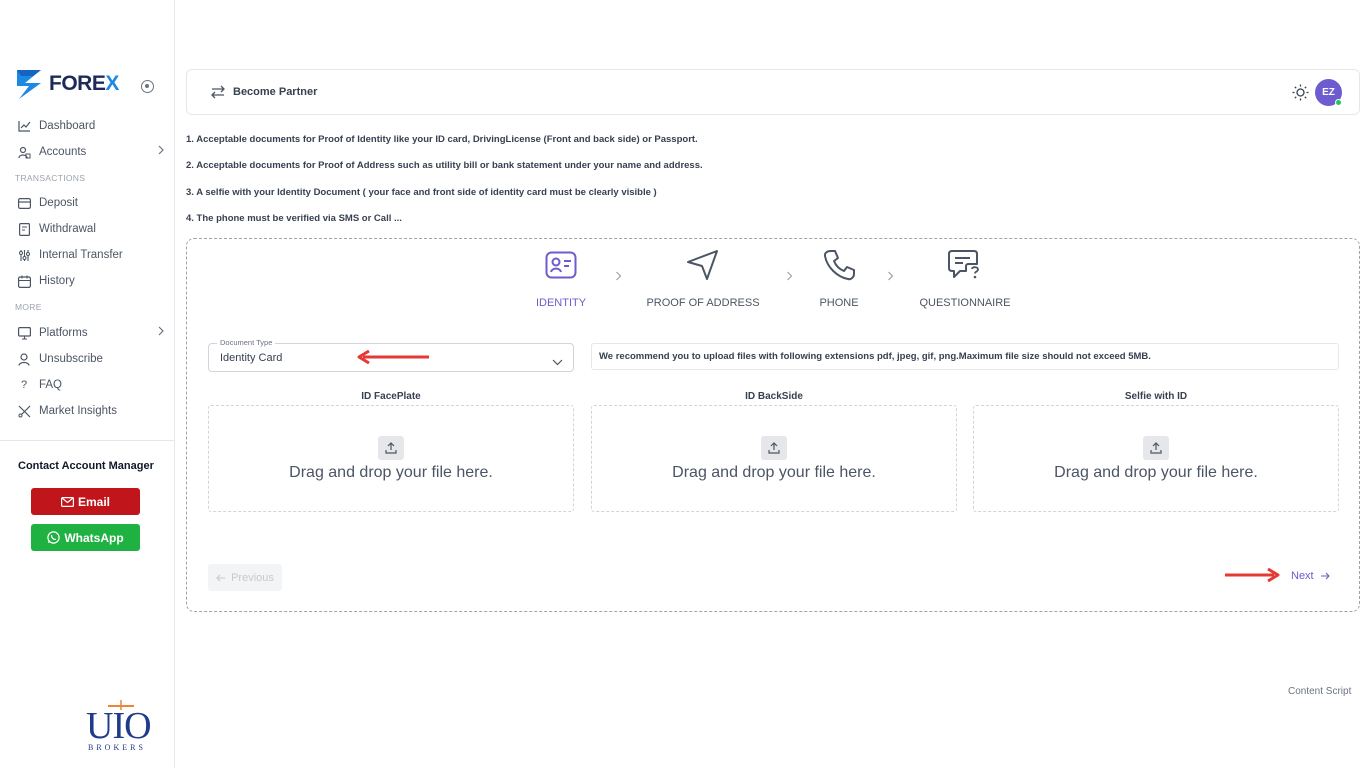  Describe the element at coordinates (246, 342) in the screenshot. I see `document-type-legend: Document Type` at that location.